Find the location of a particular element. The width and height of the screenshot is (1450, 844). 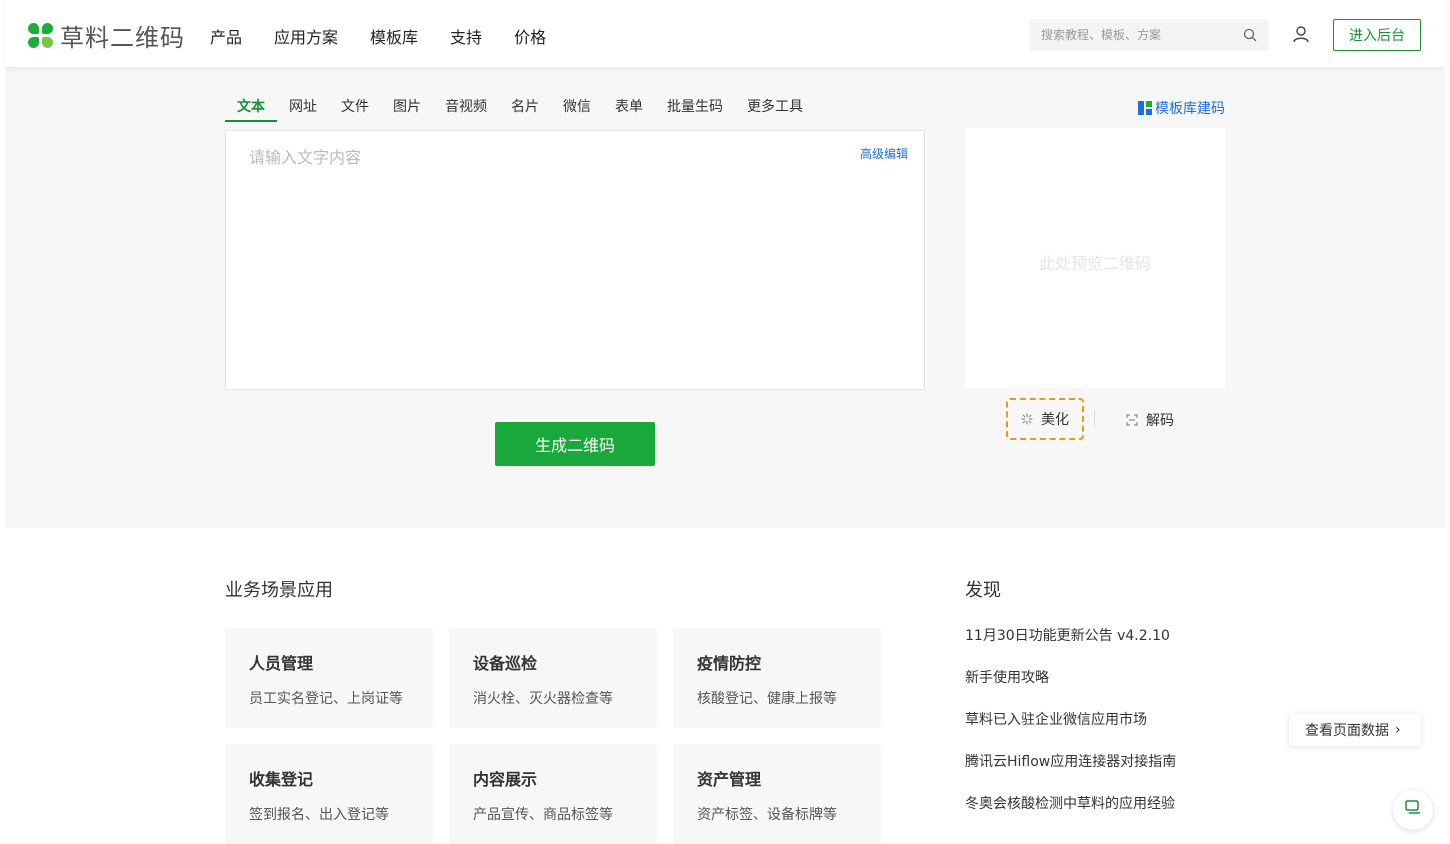

scene-card-title: 人员管理 is located at coordinates (281, 663).